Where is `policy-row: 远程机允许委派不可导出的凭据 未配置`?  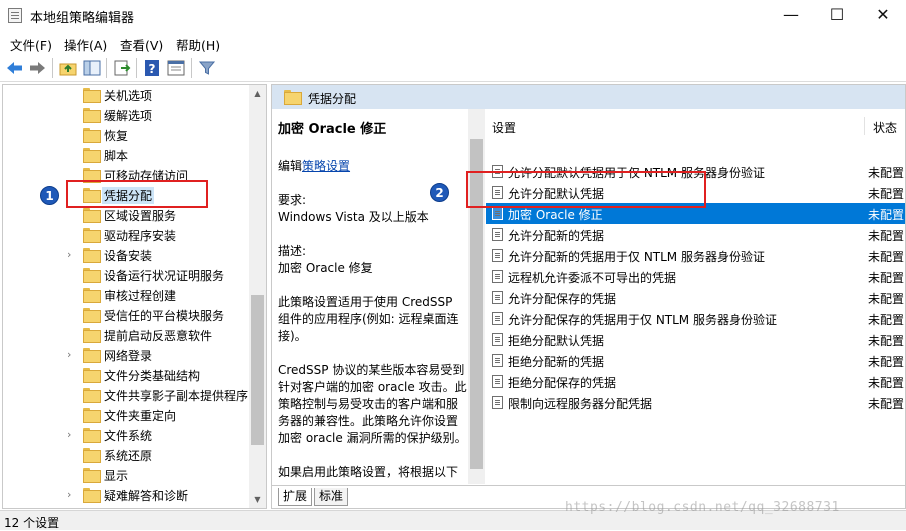
policy-row: 远程机允许委派不可导出的凭据 未配置 is located at coordinates (695, 276).